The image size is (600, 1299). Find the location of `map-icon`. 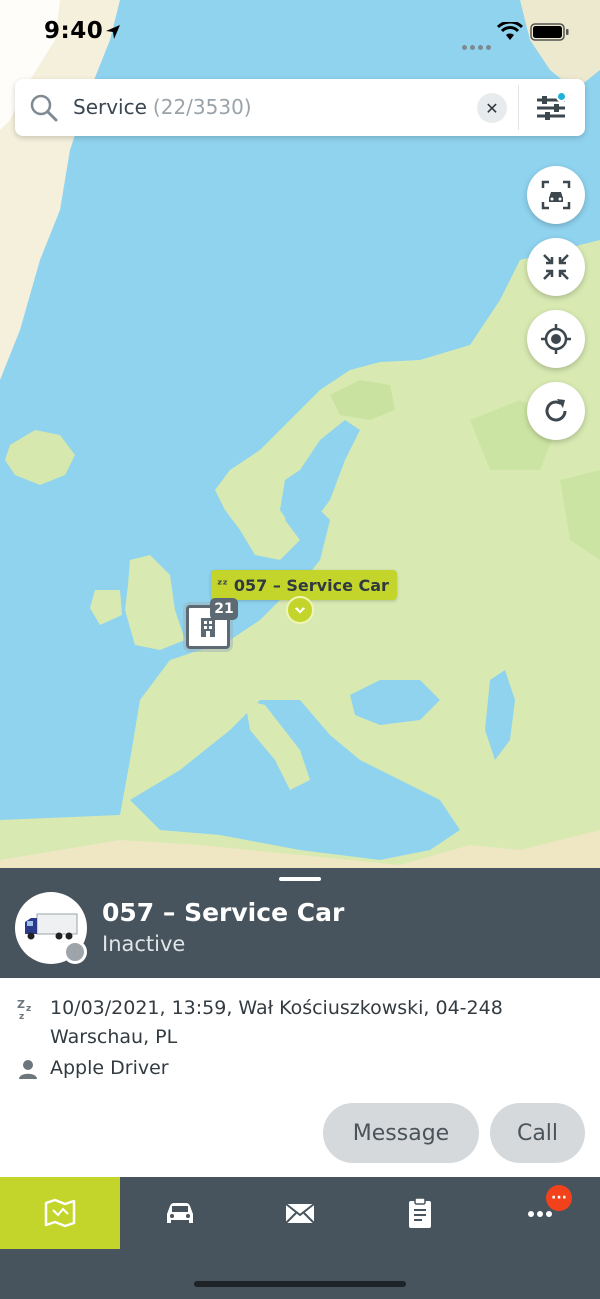

map-icon is located at coordinates (60, 1213).